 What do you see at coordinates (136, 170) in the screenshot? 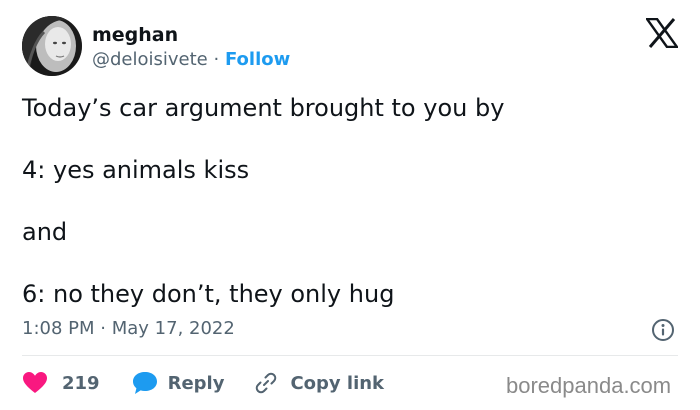
I see `tweet-line: 4: yes animals kiss` at bounding box center [136, 170].